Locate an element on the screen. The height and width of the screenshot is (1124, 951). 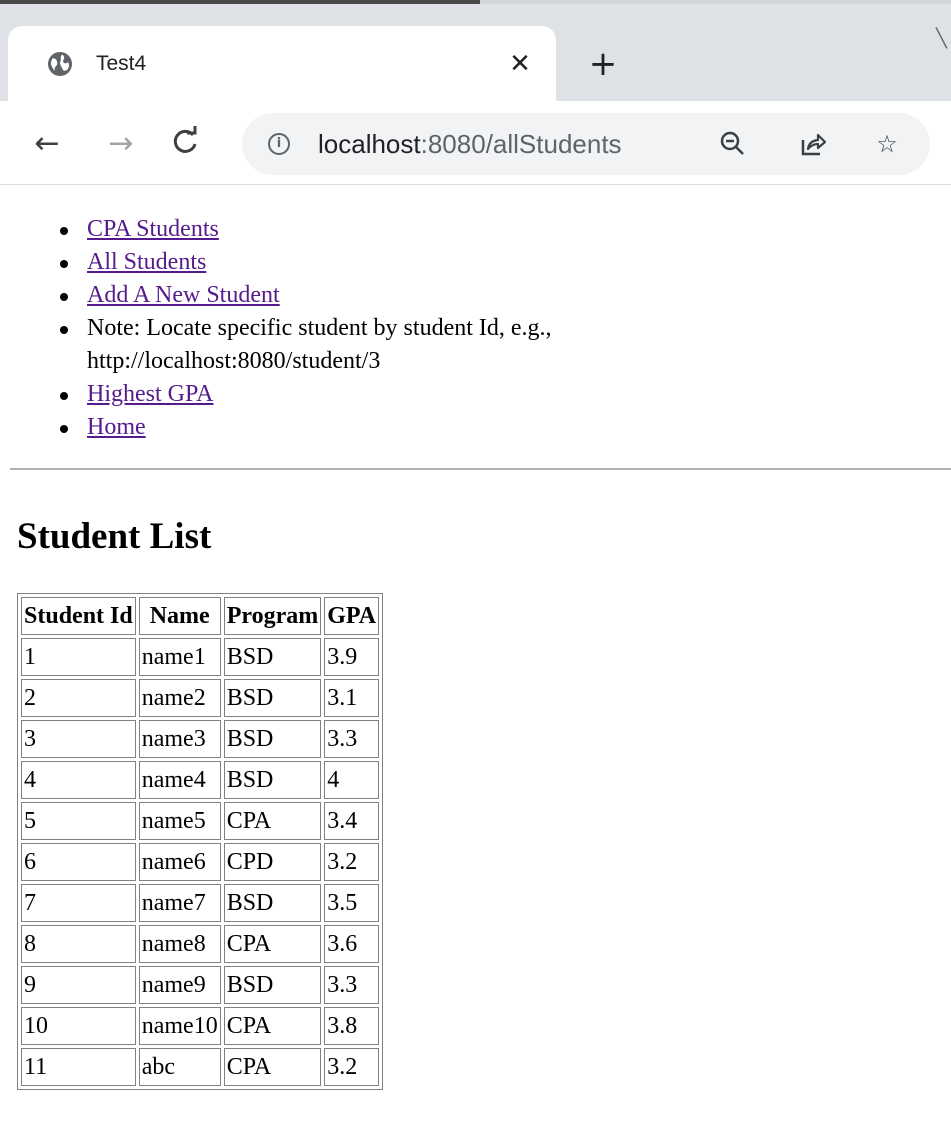
info-icon: i is located at coordinates (279, 144).